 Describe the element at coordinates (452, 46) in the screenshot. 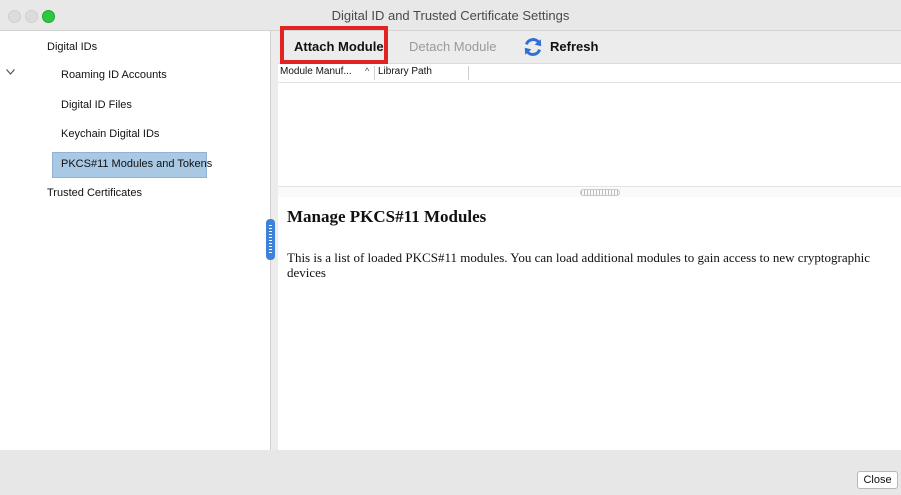

I see `detach-module-button: Detach Module` at that location.